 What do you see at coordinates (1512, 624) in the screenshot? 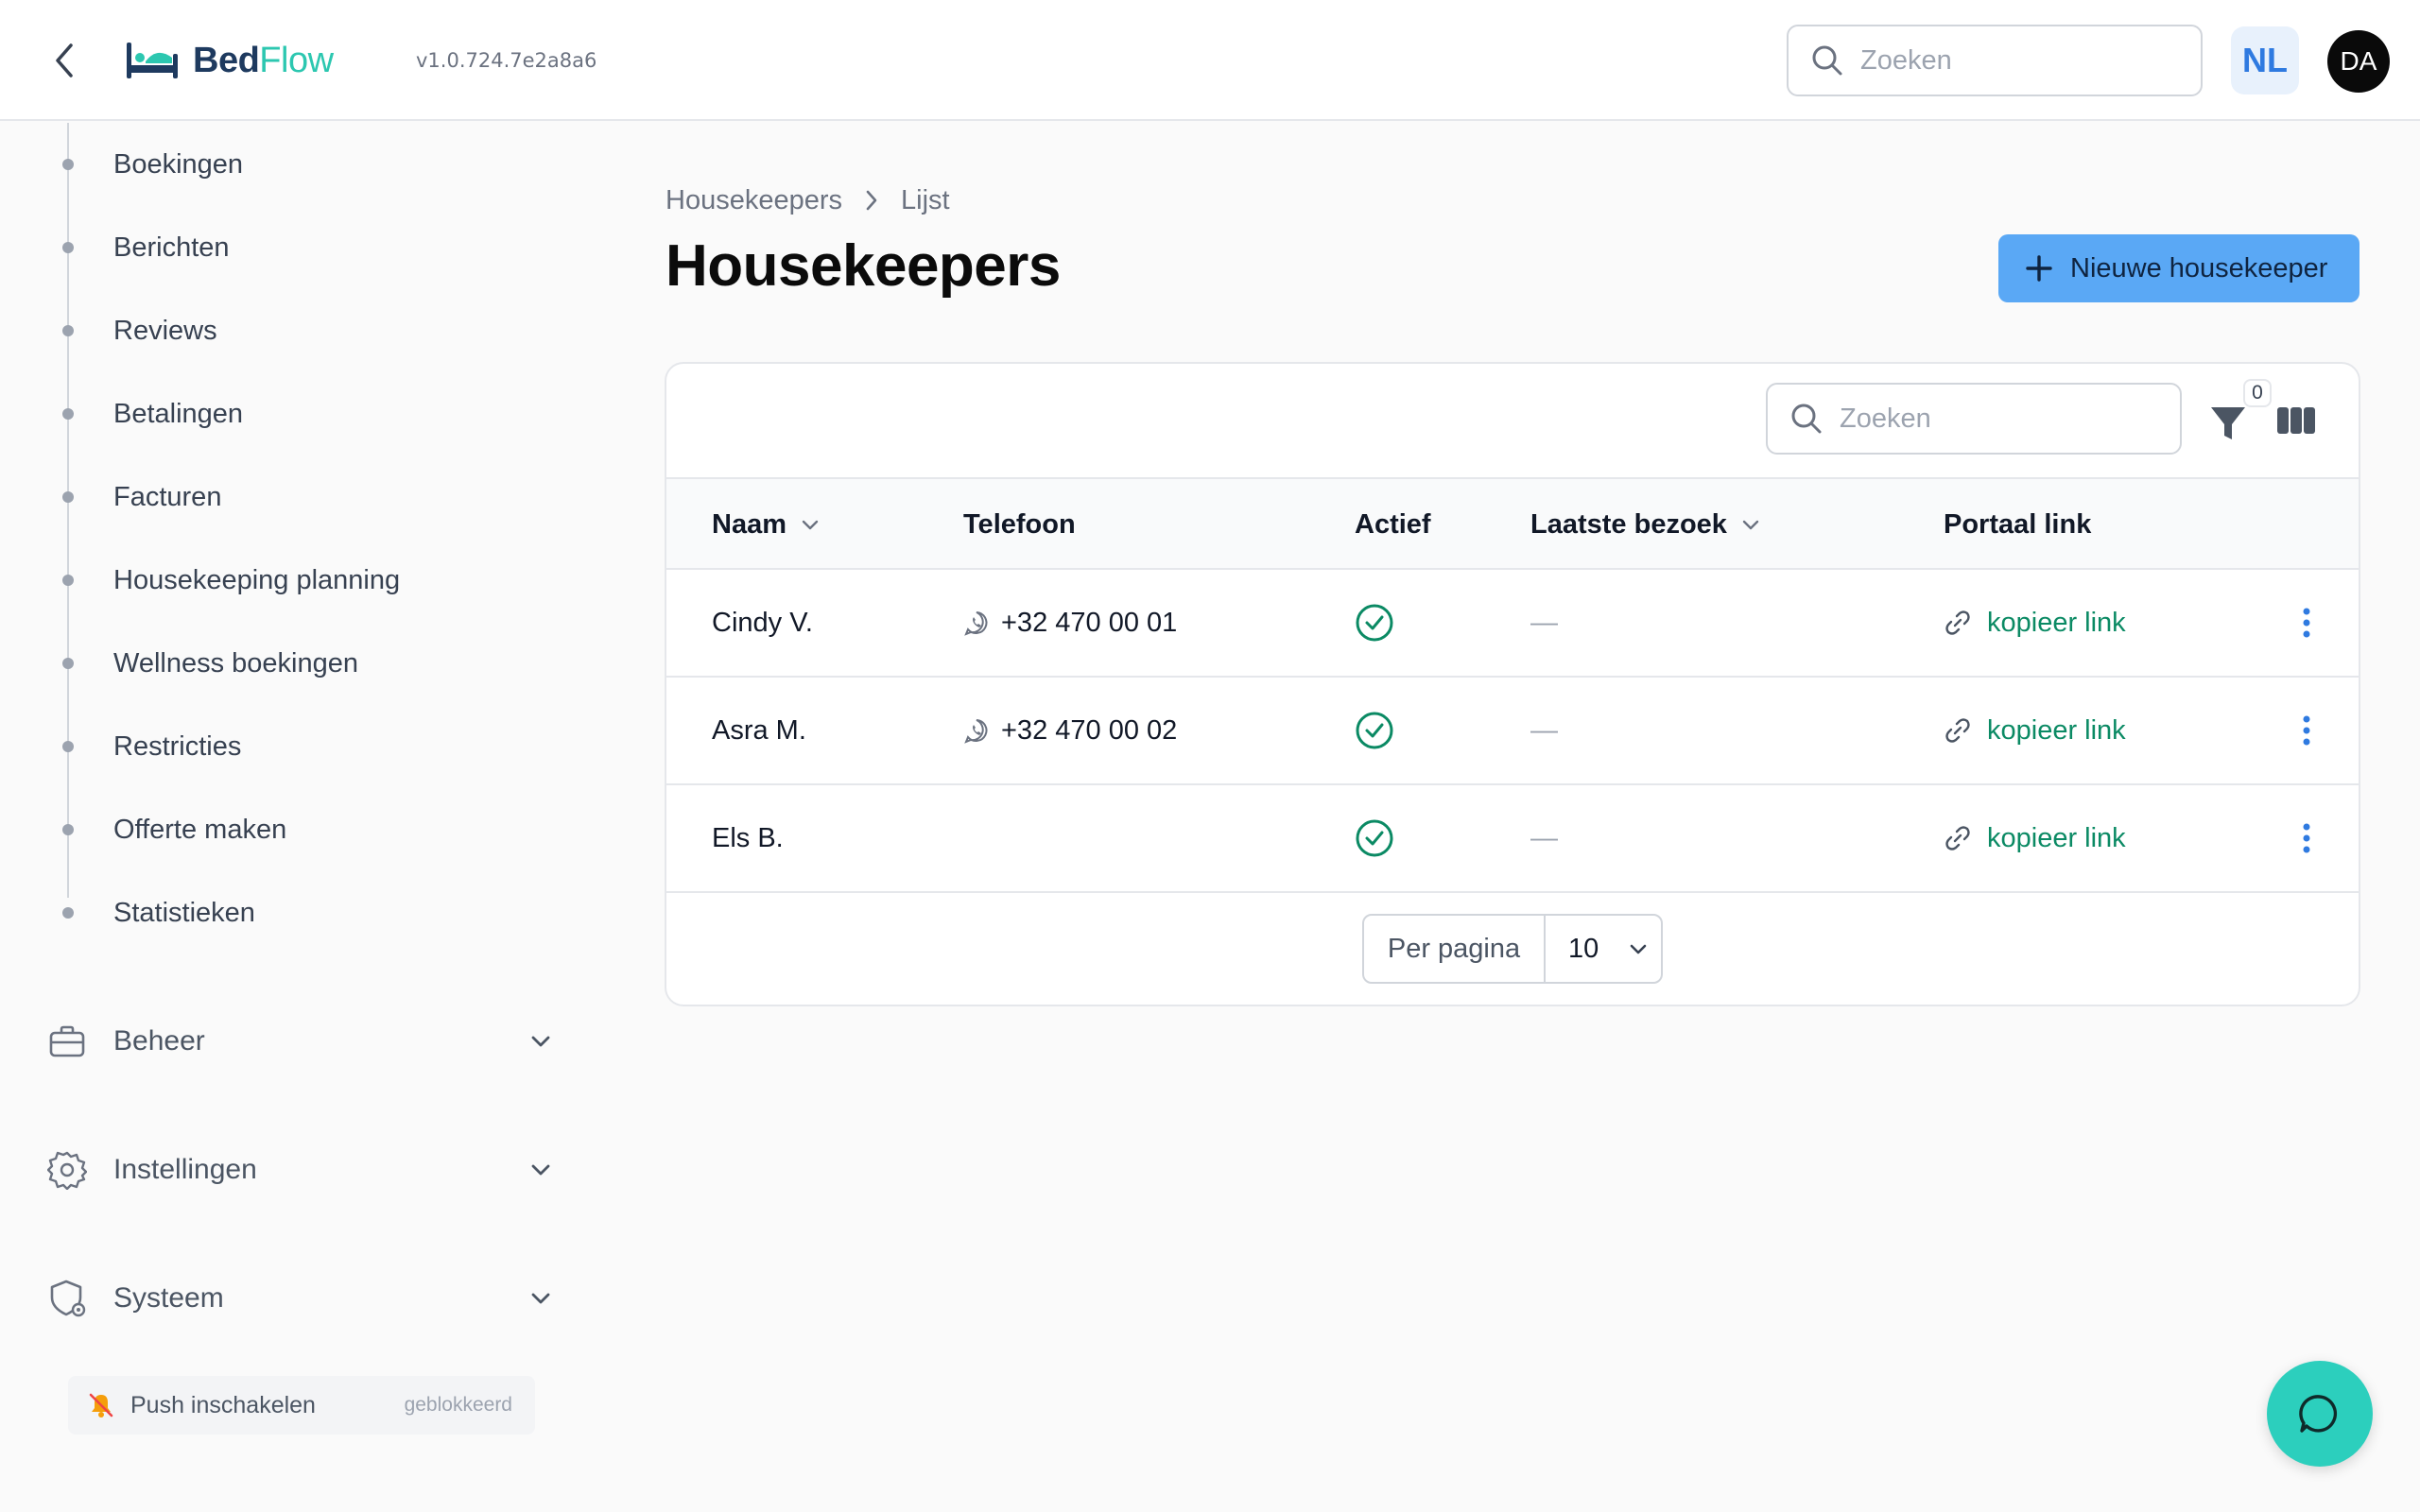
I see `table-row: Cindy V. +32 470 00 01 — kopieer link` at bounding box center [1512, 624].